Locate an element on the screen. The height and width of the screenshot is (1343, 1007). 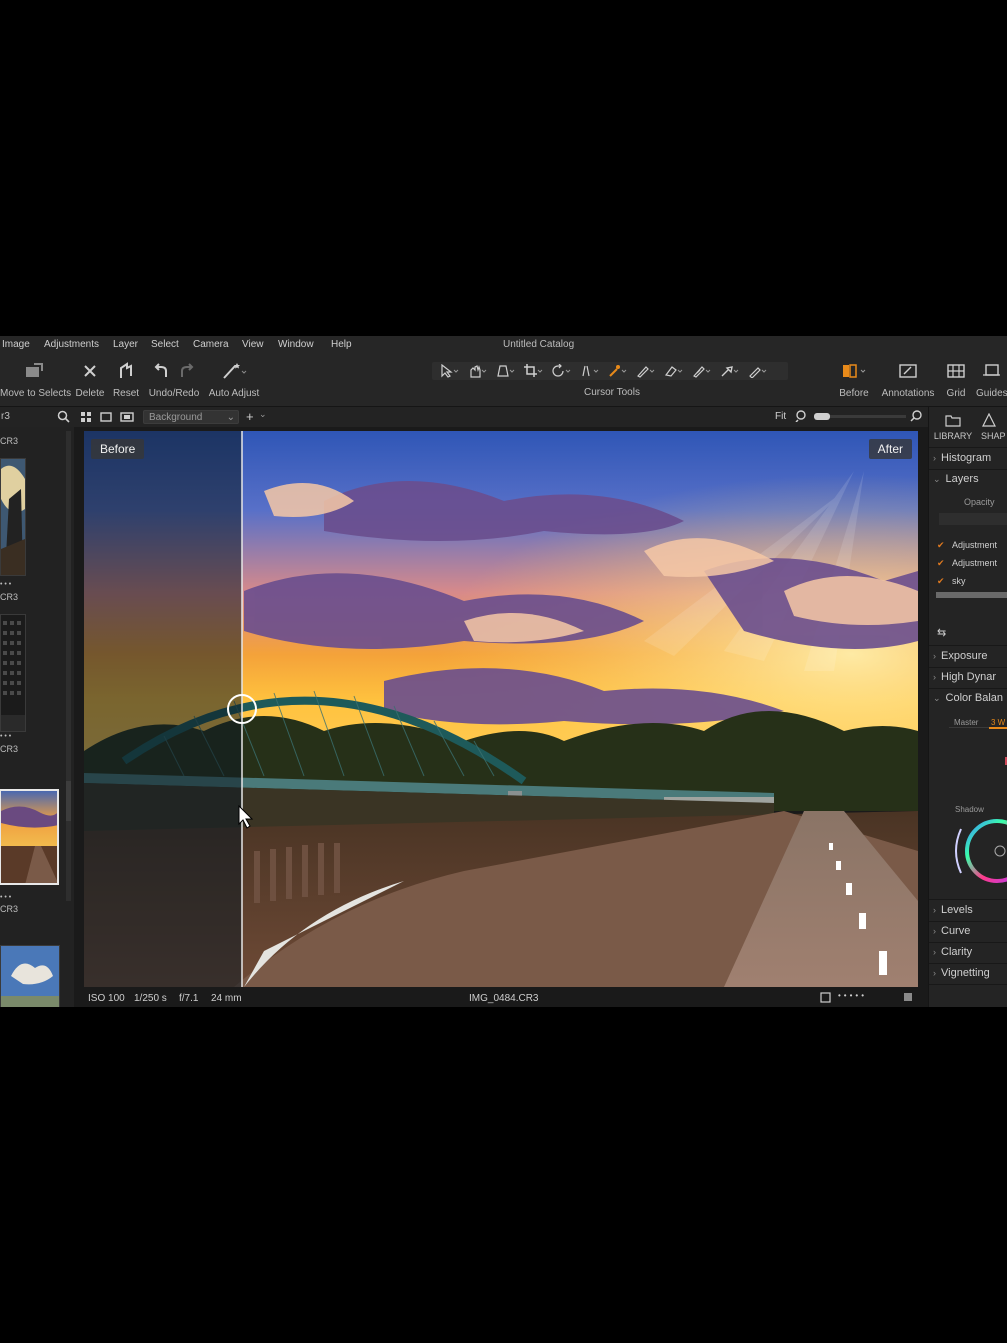
zoom-slider is located at coordinates (860, 416).